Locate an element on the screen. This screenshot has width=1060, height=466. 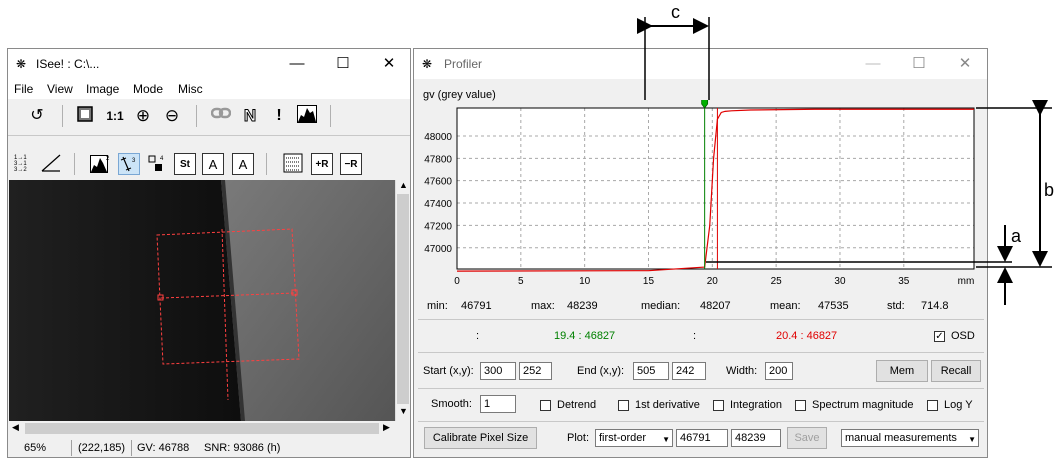
annotation-b-label: b is located at coordinates (1049, 190).